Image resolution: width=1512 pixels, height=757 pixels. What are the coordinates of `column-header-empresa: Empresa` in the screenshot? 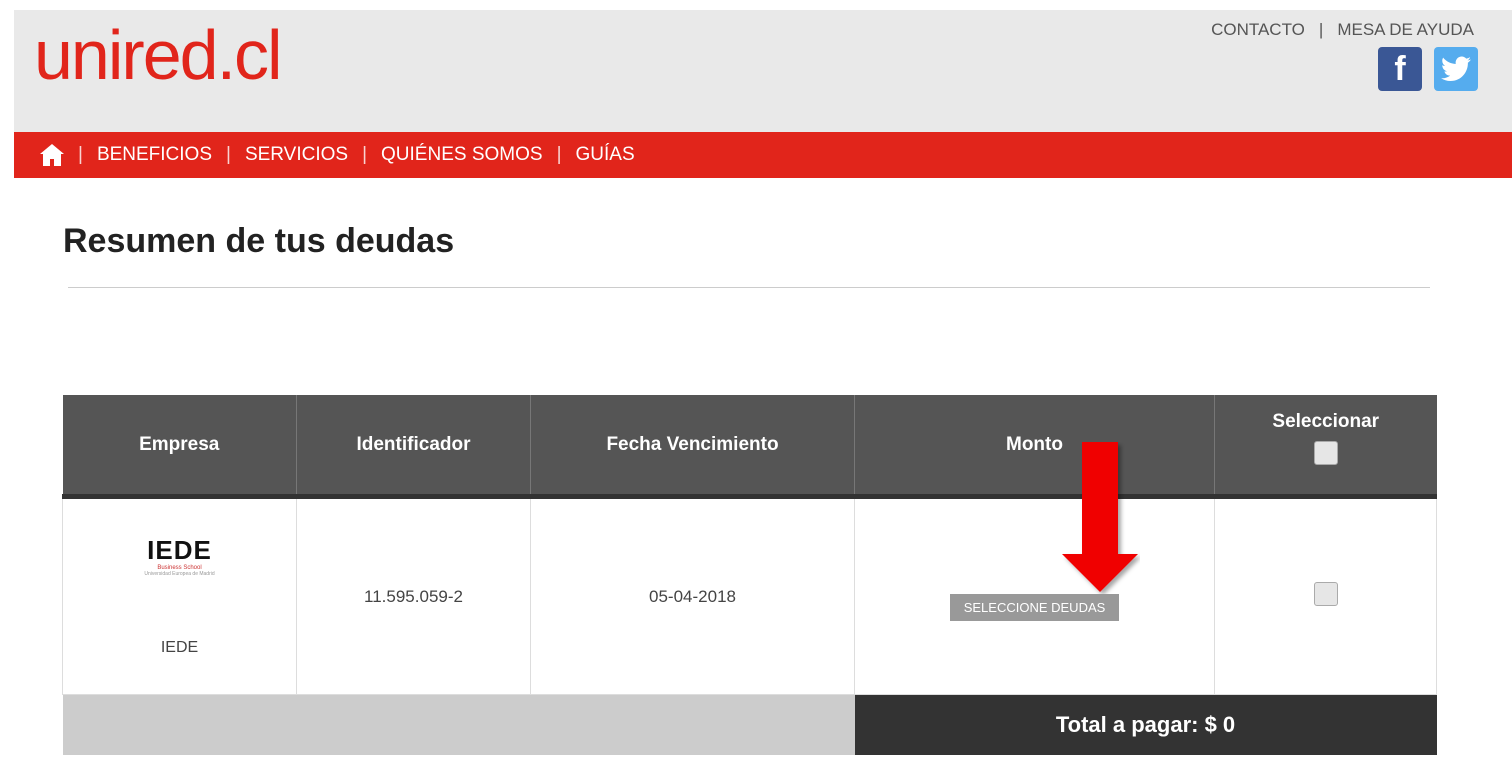 It's located at (179, 446).